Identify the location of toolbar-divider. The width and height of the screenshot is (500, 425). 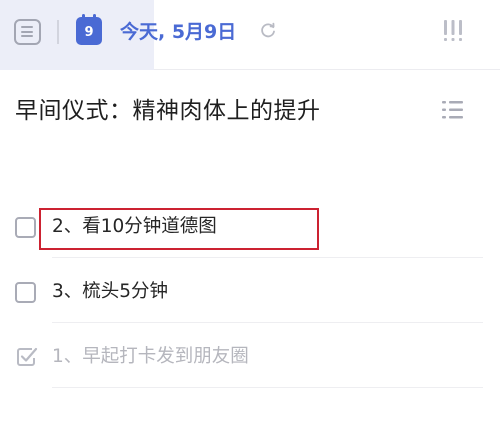
(58, 32).